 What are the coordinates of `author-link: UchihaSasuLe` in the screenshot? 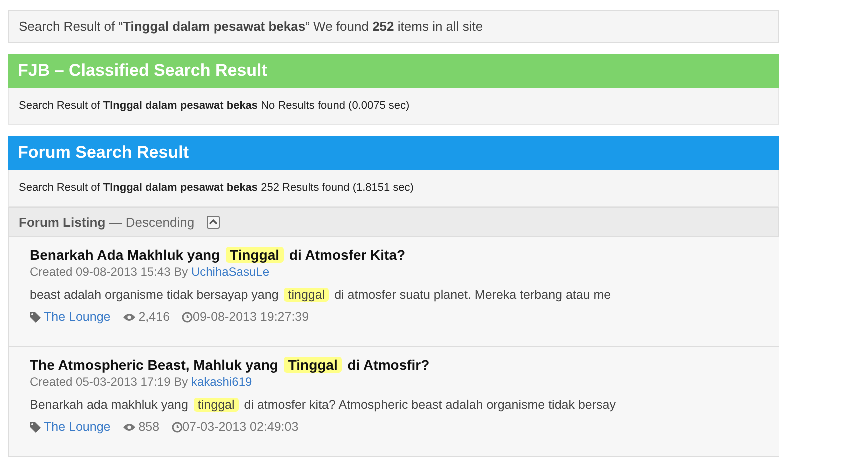 It's located at (230, 272).